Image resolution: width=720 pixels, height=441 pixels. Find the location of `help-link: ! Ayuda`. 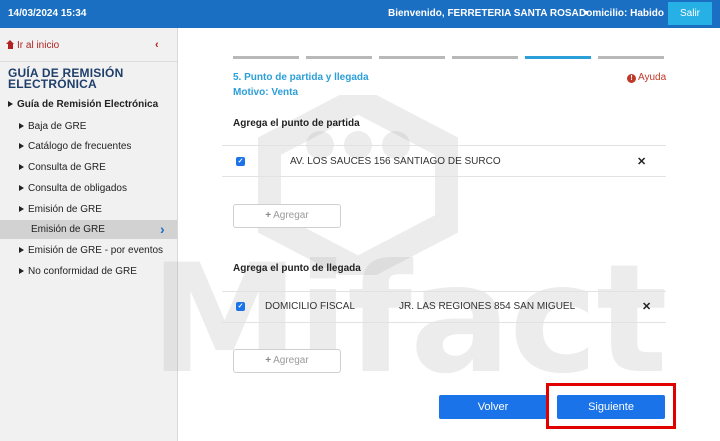

help-link: ! Ayuda is located at coordinates (646, 77).